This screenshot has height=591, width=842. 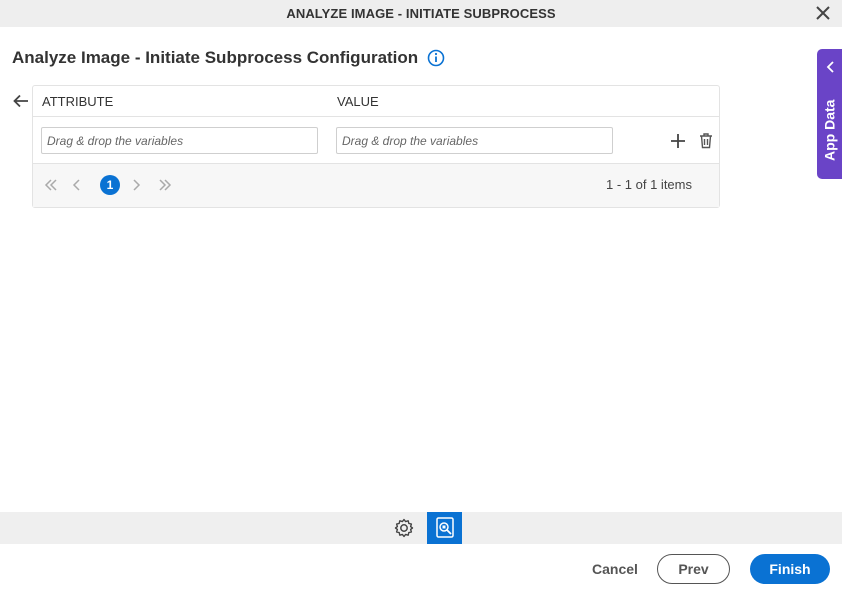 I want to click on delete-row-icon, so click(x=706, y=140).